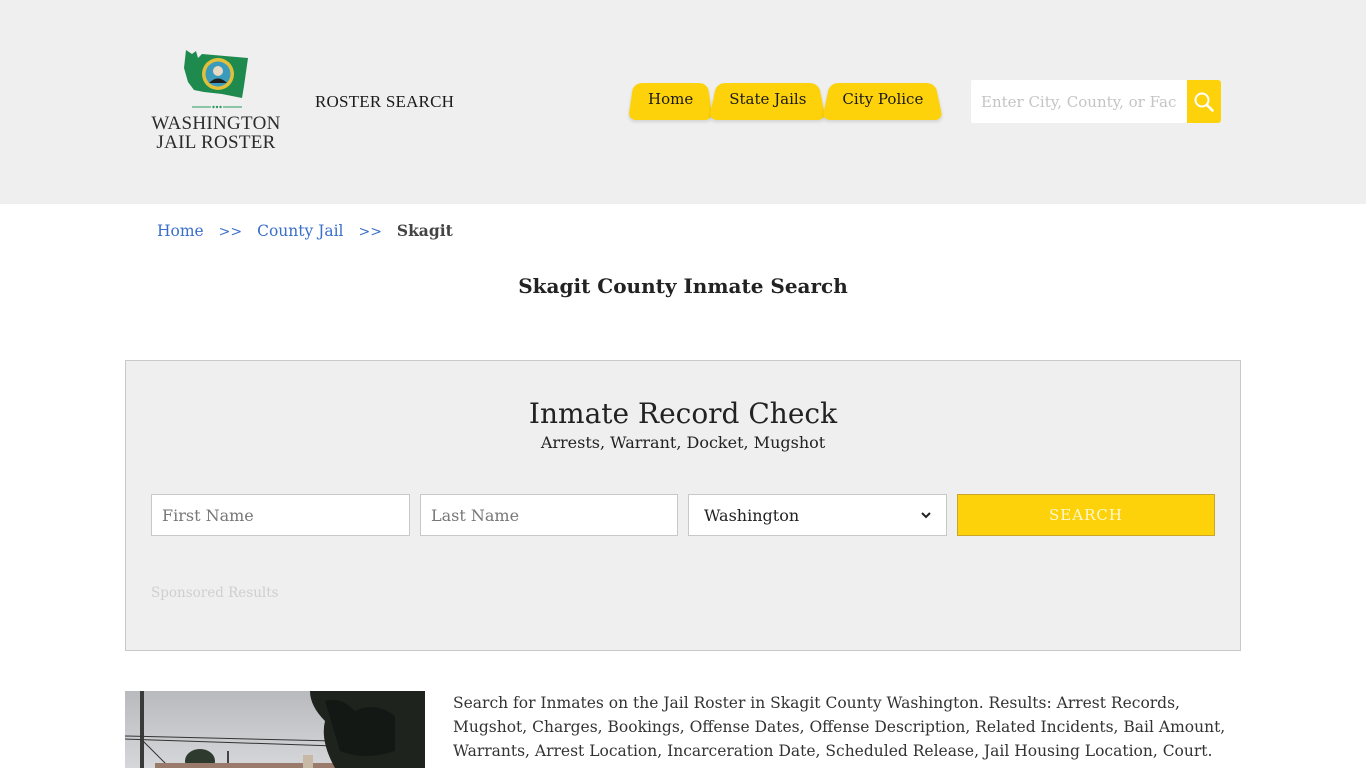 The height and width of the screenshot is (768, 1366). Describe the element at coordinates (216, 74) in the screenshot. I see `washington-map-icon` at that location.